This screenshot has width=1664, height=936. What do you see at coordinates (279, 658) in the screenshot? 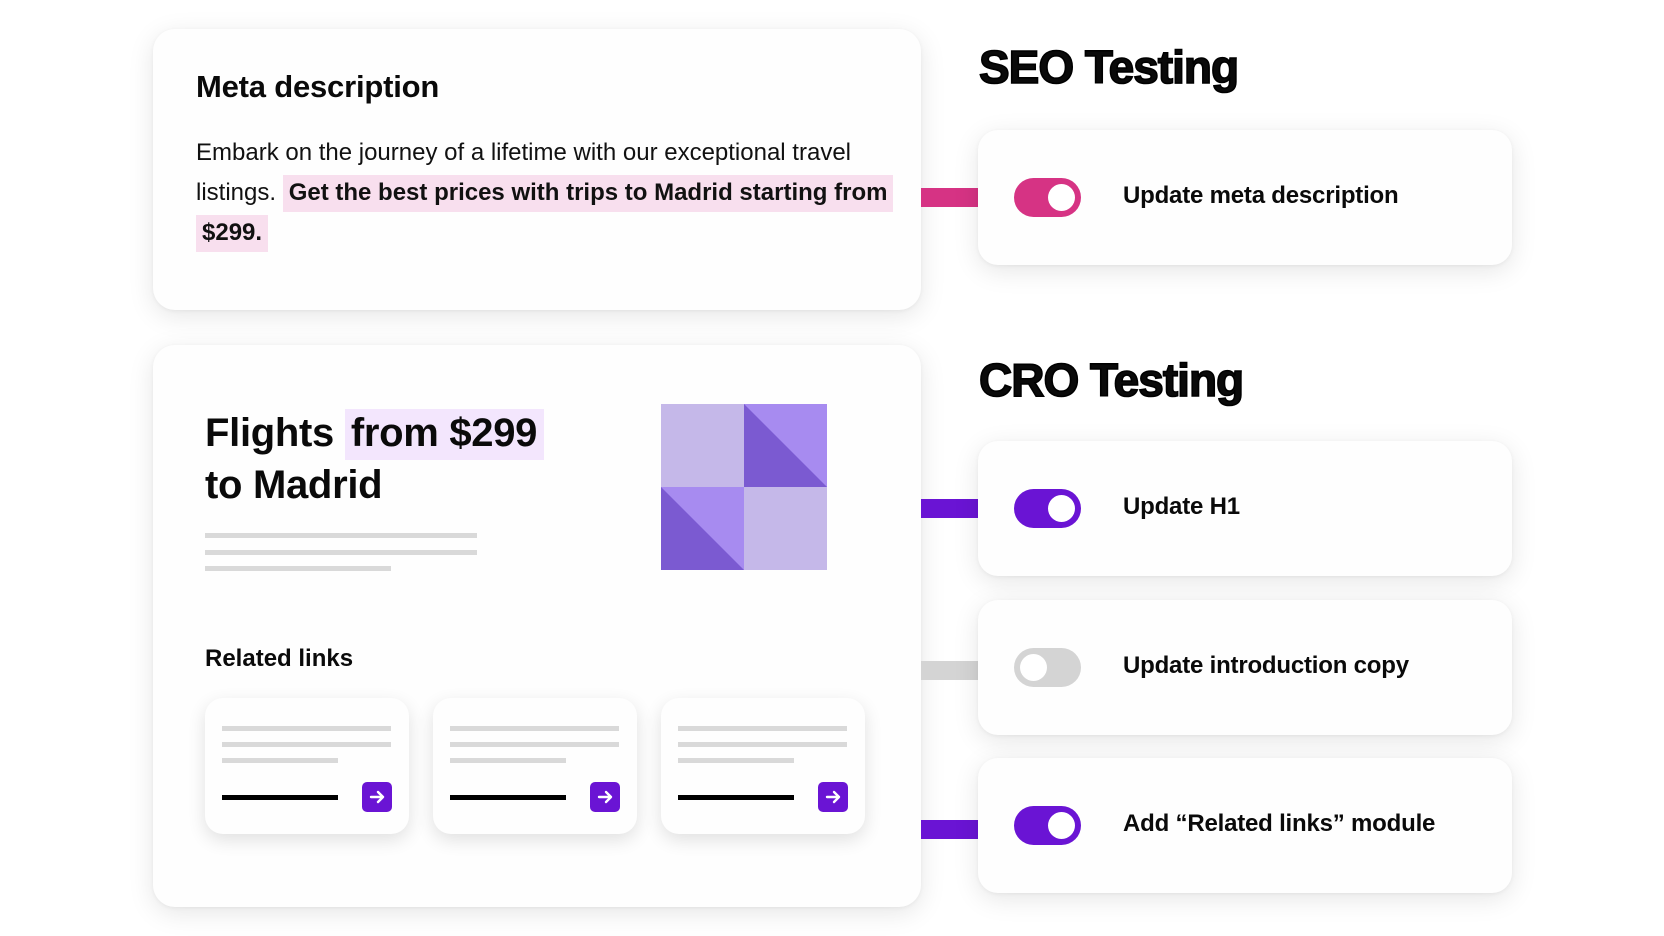
I see `related-links-title: Related links` at bounding box center [279, 658].